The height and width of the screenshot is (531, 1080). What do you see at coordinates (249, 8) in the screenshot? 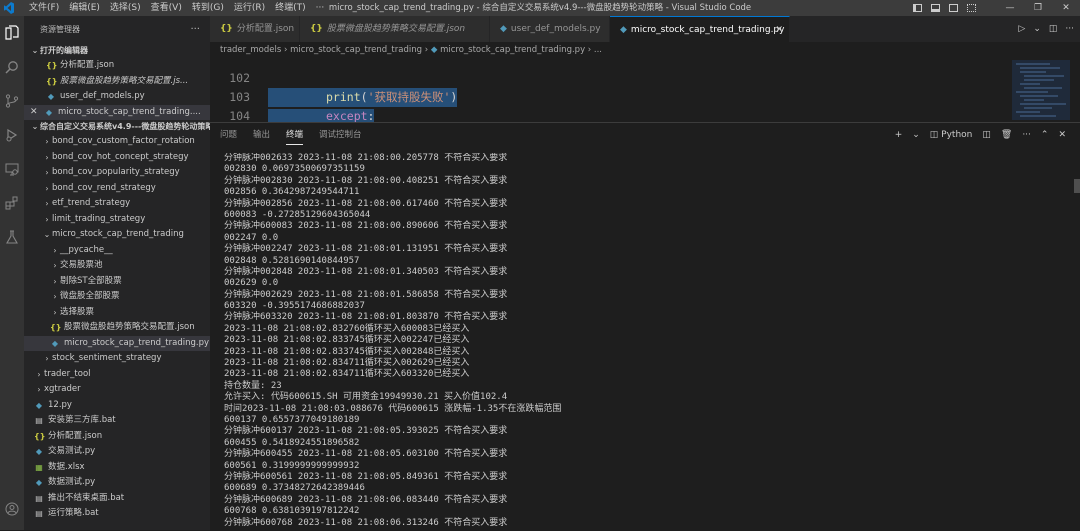
I see `menu-run: 运行(R)` at bounding box center [249, 8].